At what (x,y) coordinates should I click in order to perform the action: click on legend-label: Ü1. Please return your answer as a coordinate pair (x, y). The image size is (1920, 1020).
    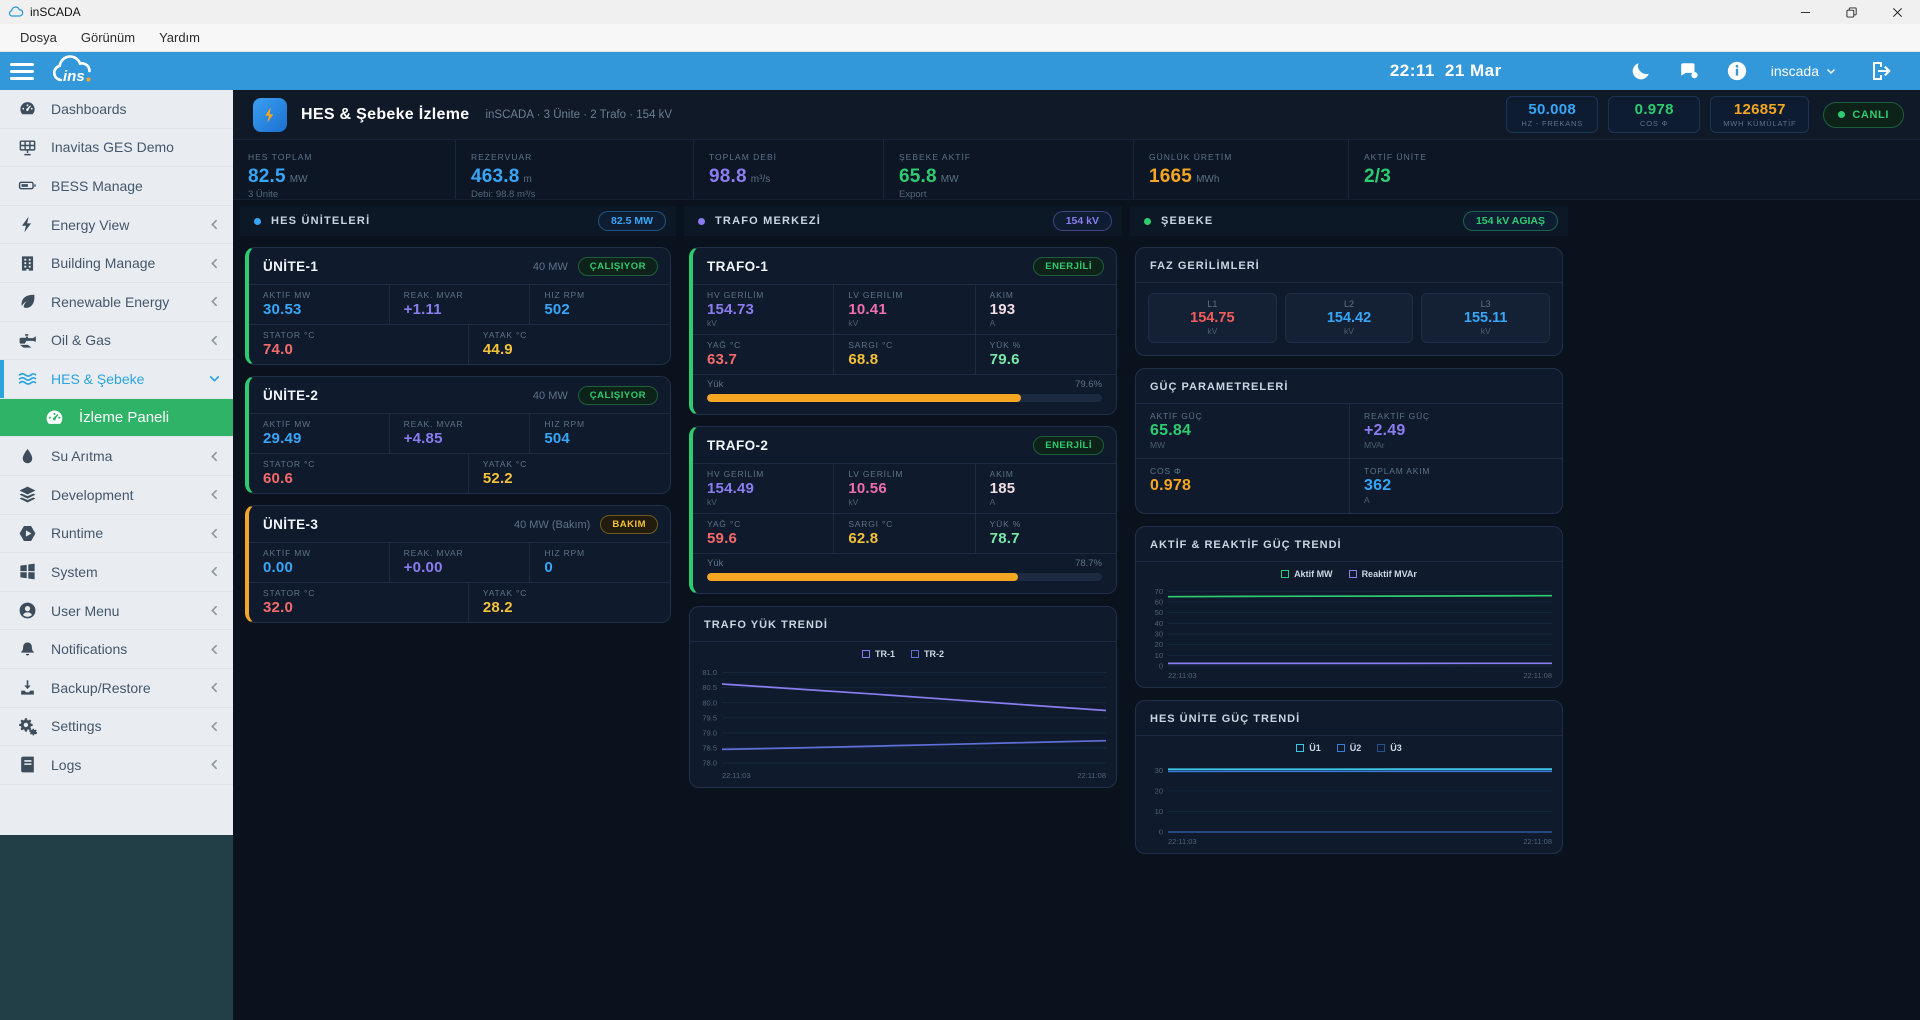
    Looking at the image, I should click on (1315, 748).